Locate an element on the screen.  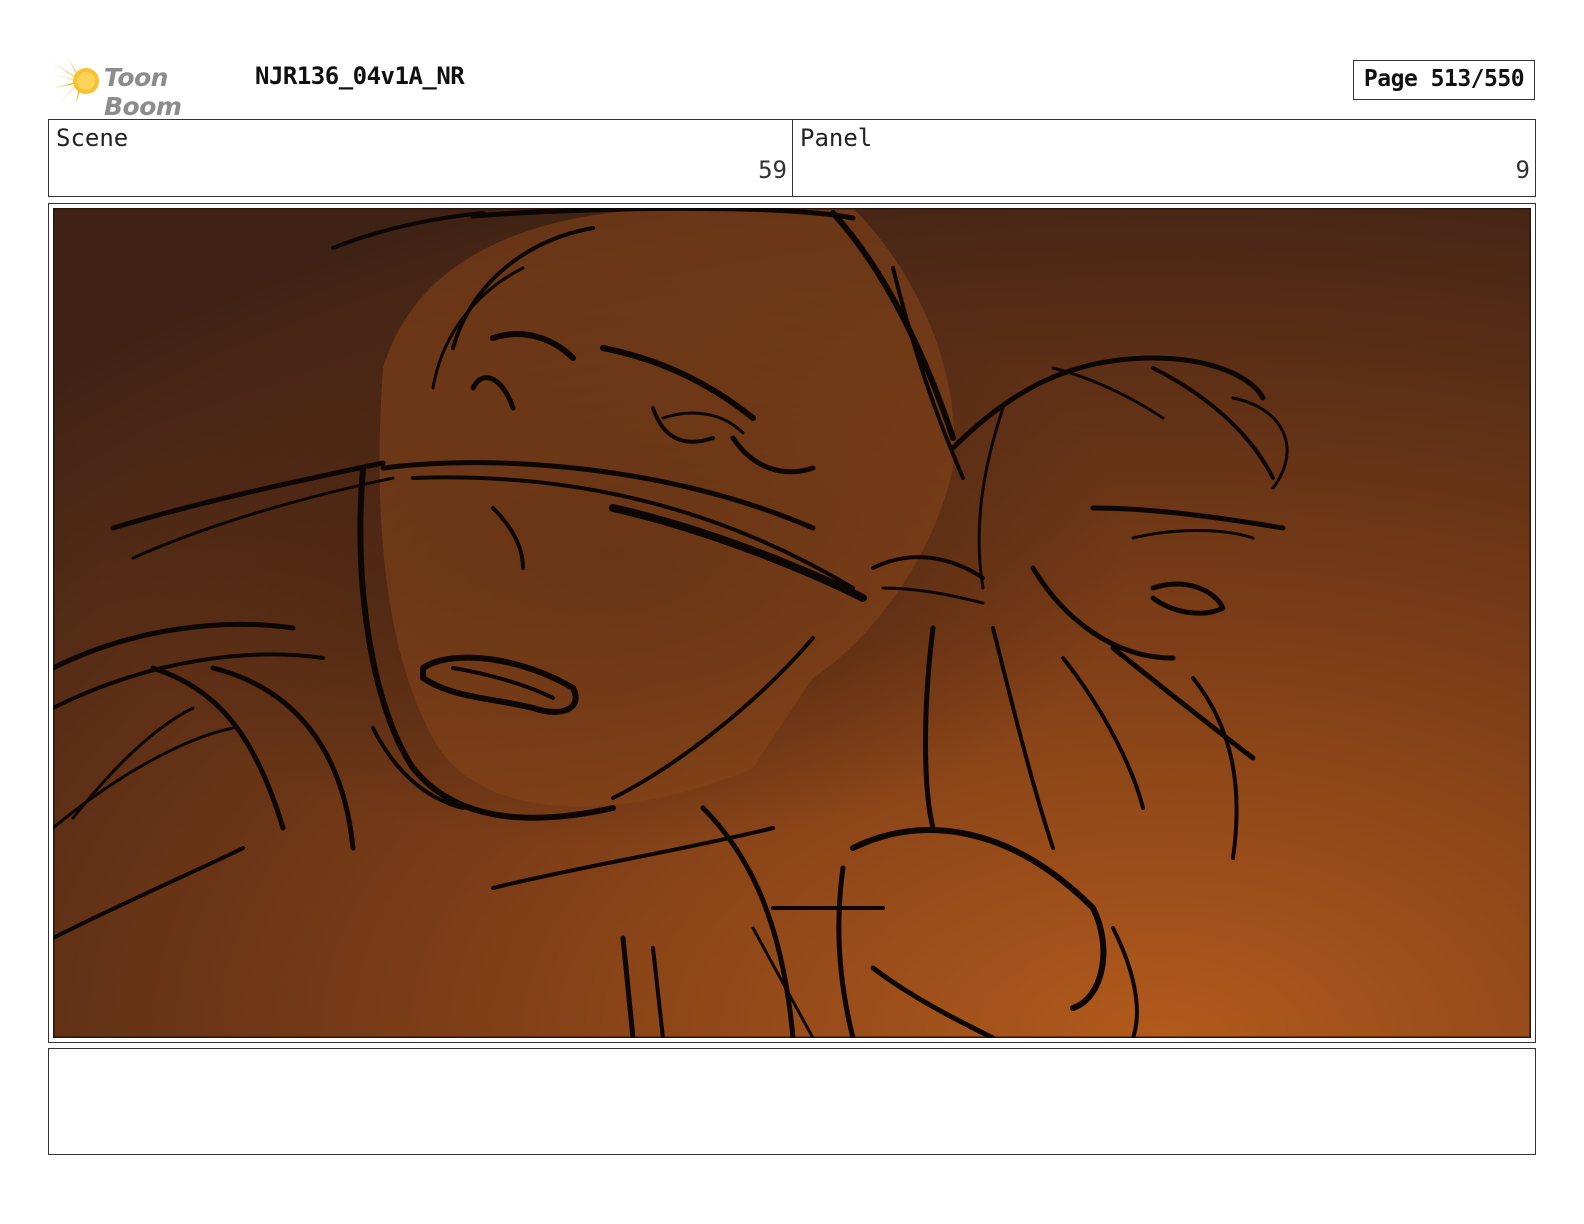
panel-number: 9 is located at coordinates (1522, 170).